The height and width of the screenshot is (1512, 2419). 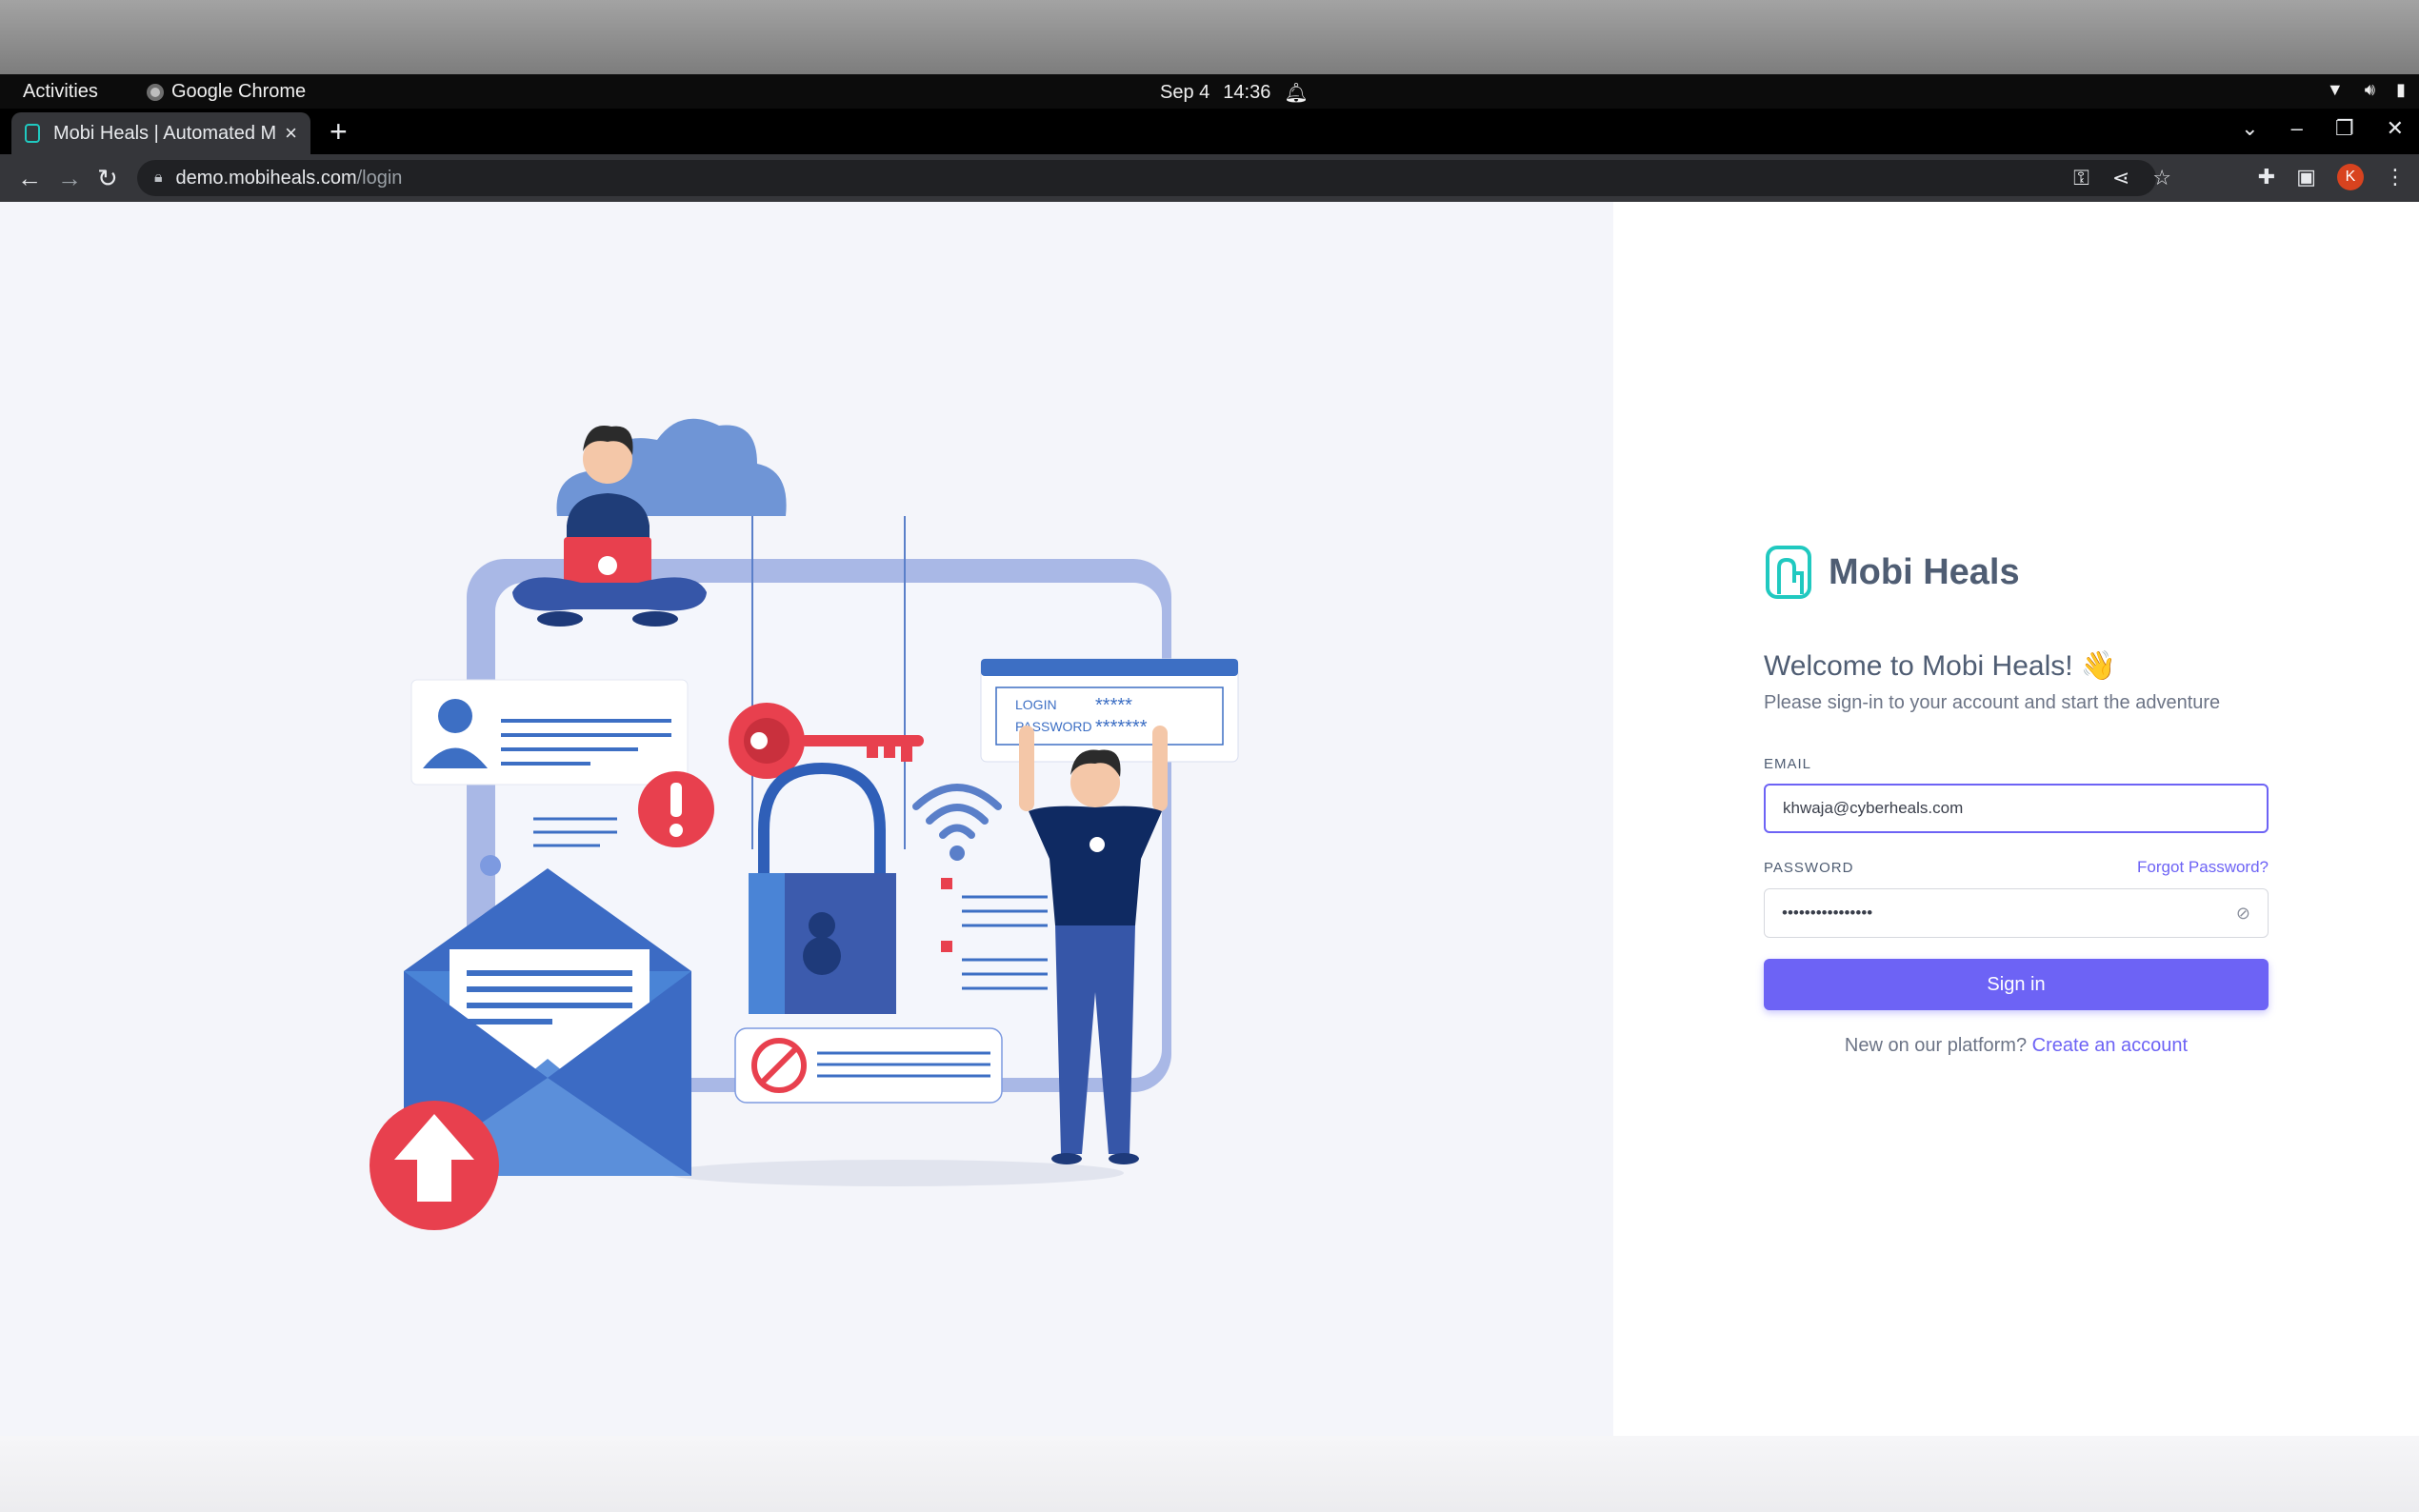 What do you see at coordinates (107, 178) in the screenshot?
I see `reload-icon: ↻` at bounding box center [107, 178].